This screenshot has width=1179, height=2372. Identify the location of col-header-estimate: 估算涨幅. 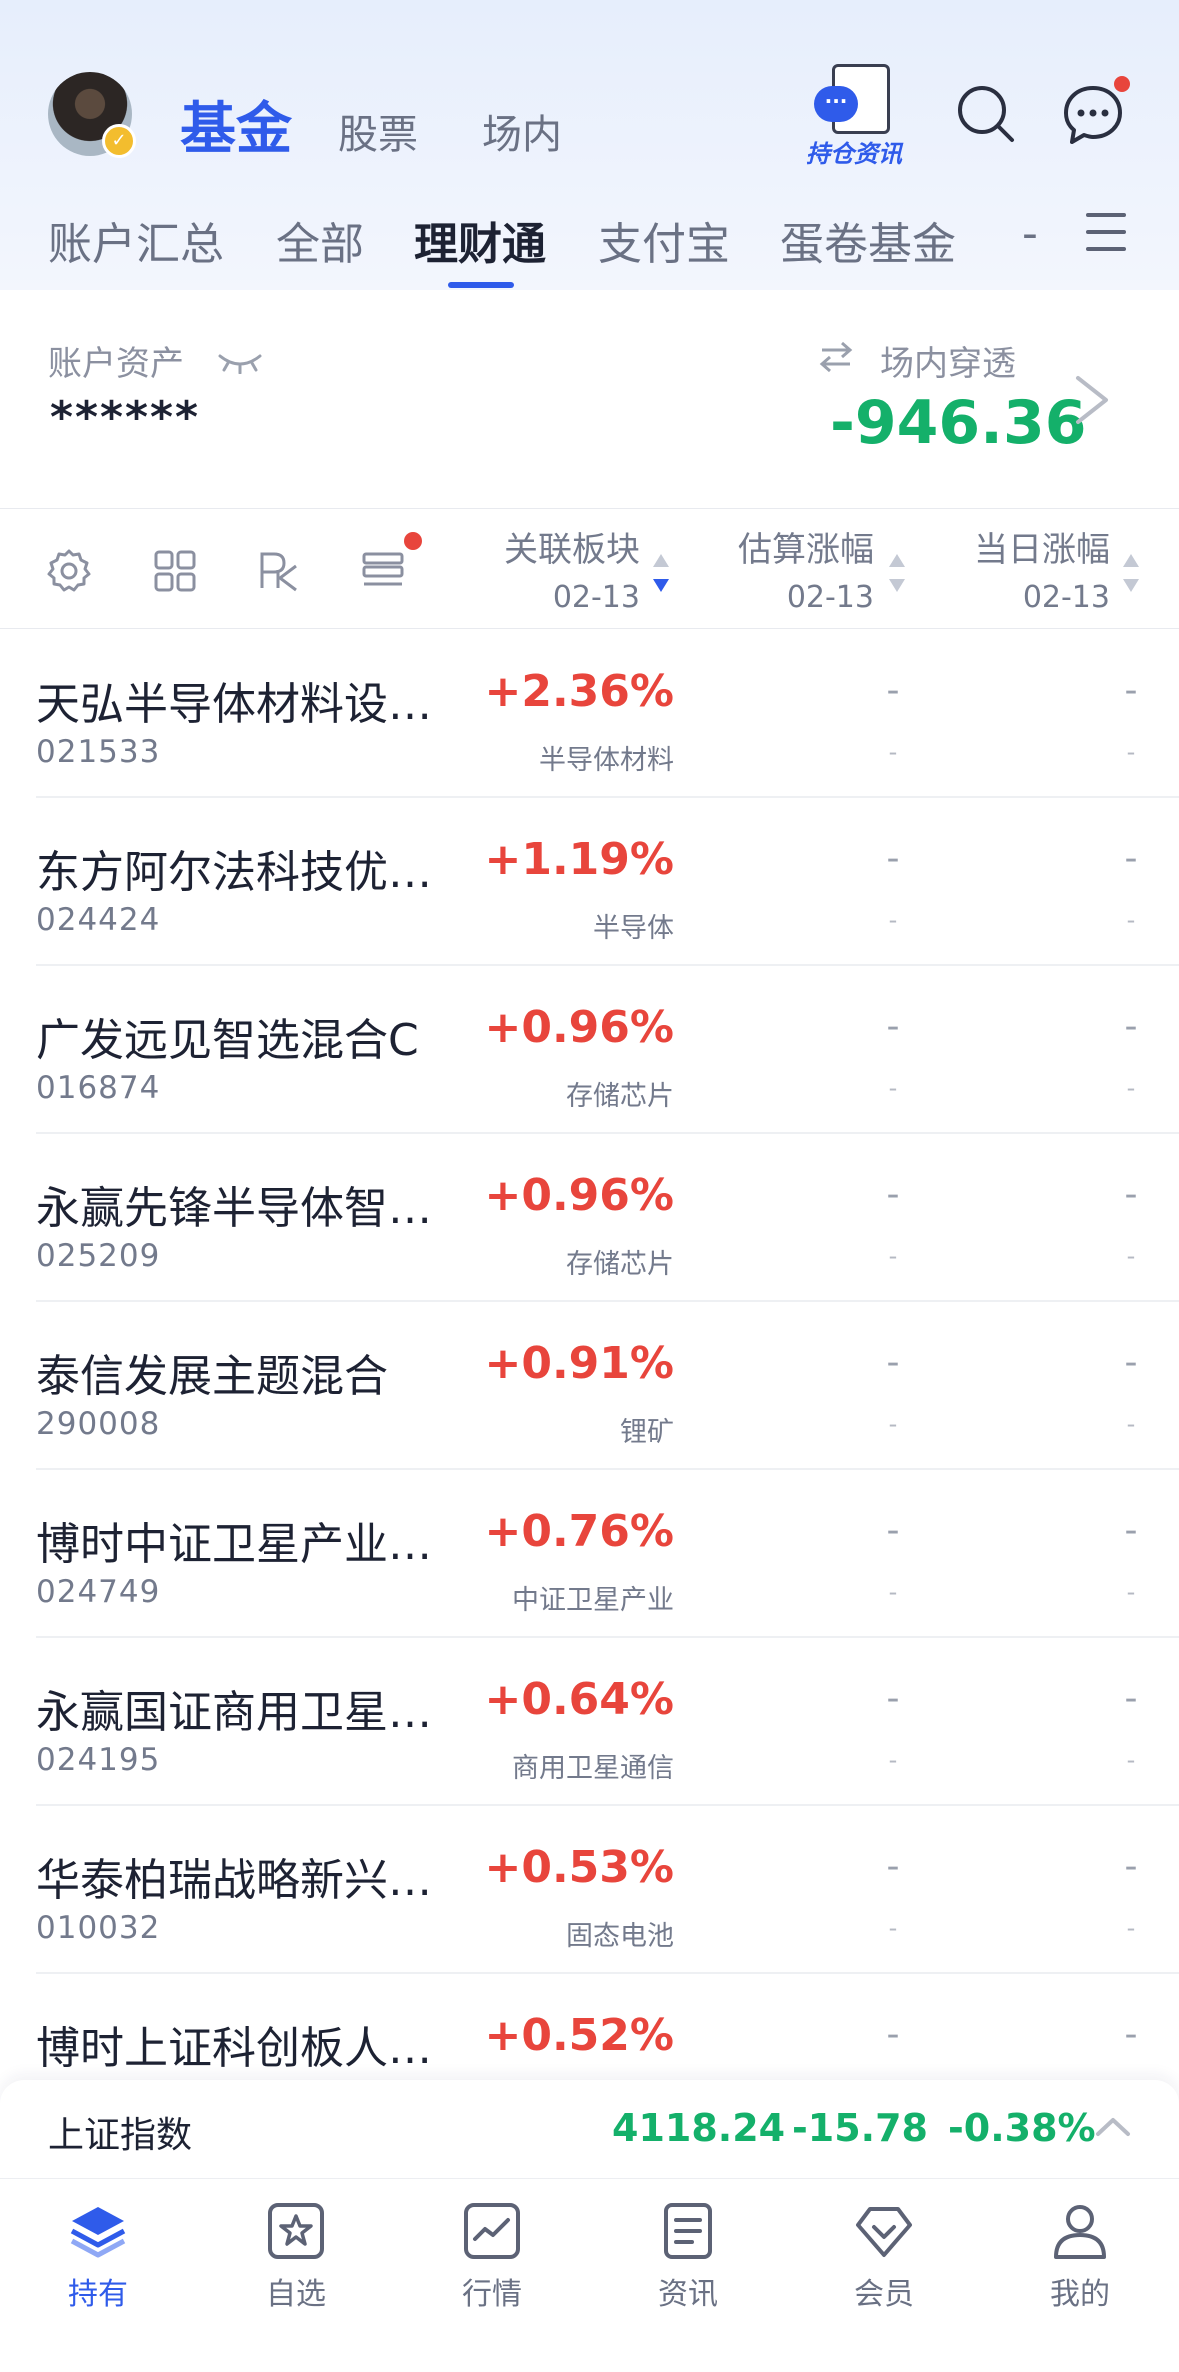
(793, 546).